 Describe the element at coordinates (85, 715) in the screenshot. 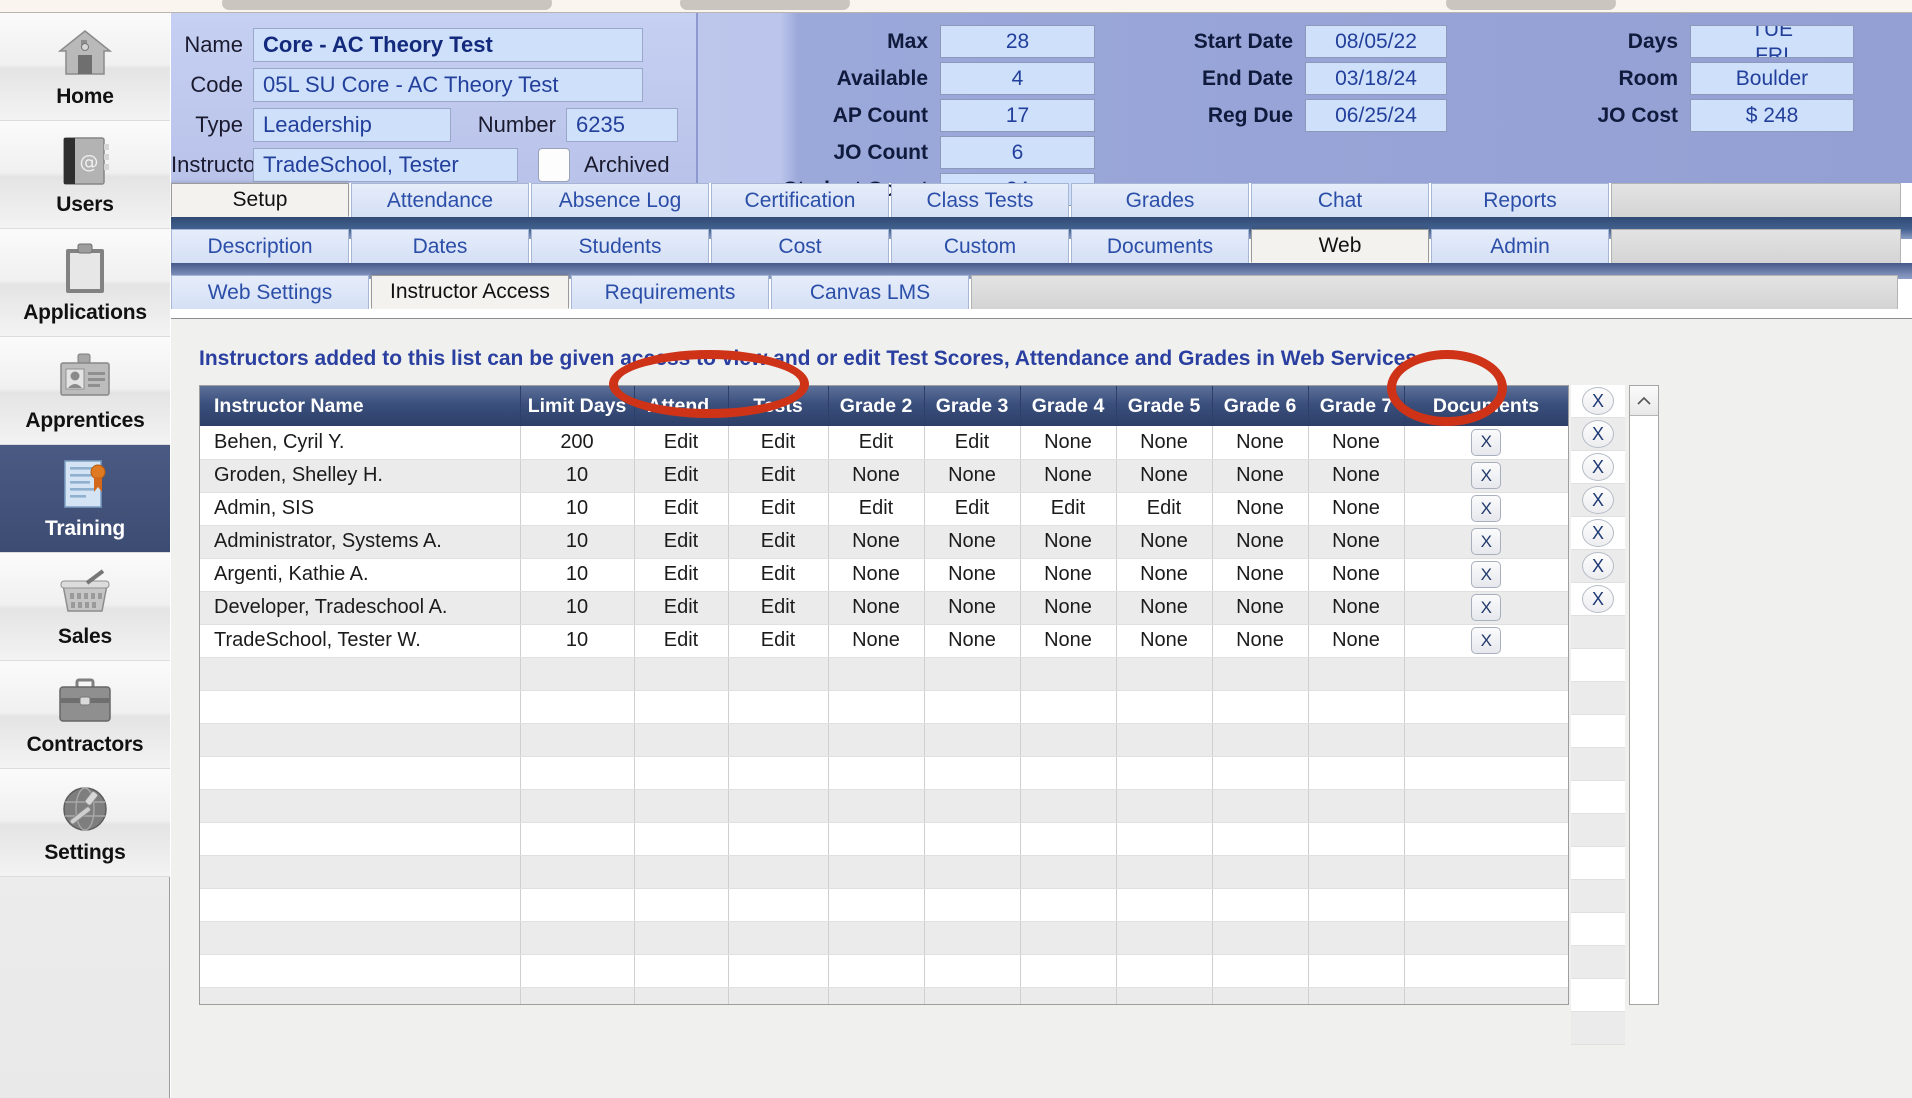

I see `sidebar-item-contractors: Contractors` at that location.